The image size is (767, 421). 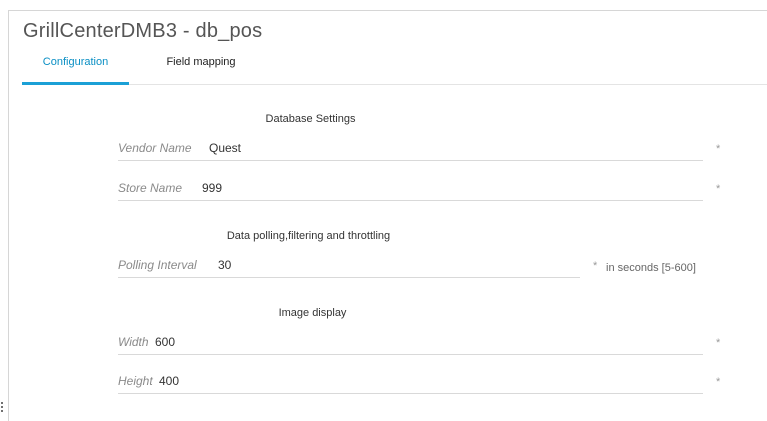 I want to click on section-heading-database: Database Settings, so click(x=310, y=119).